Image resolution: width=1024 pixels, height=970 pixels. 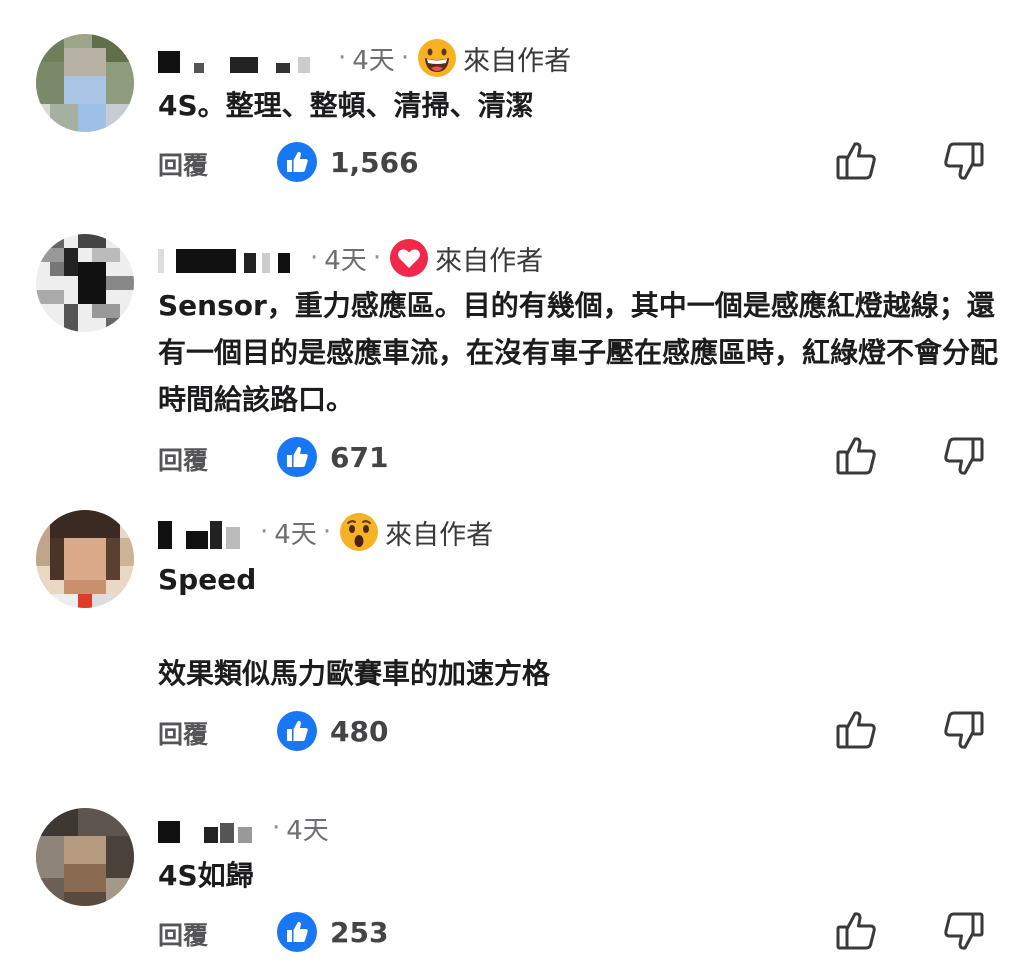 What do you see at coordinates (359, 457) in the screenshot?
I see `like-count-text: 671` at bounding box center [359, 457].